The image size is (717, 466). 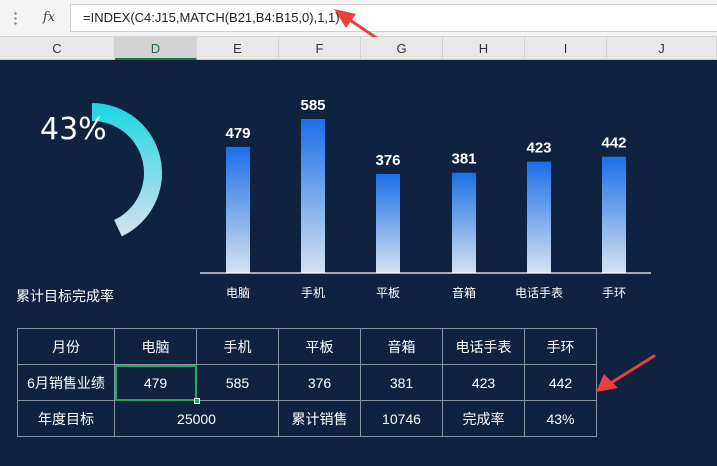 I want to click on cell-header-computer: 电脑, so click(x=155, y=346).